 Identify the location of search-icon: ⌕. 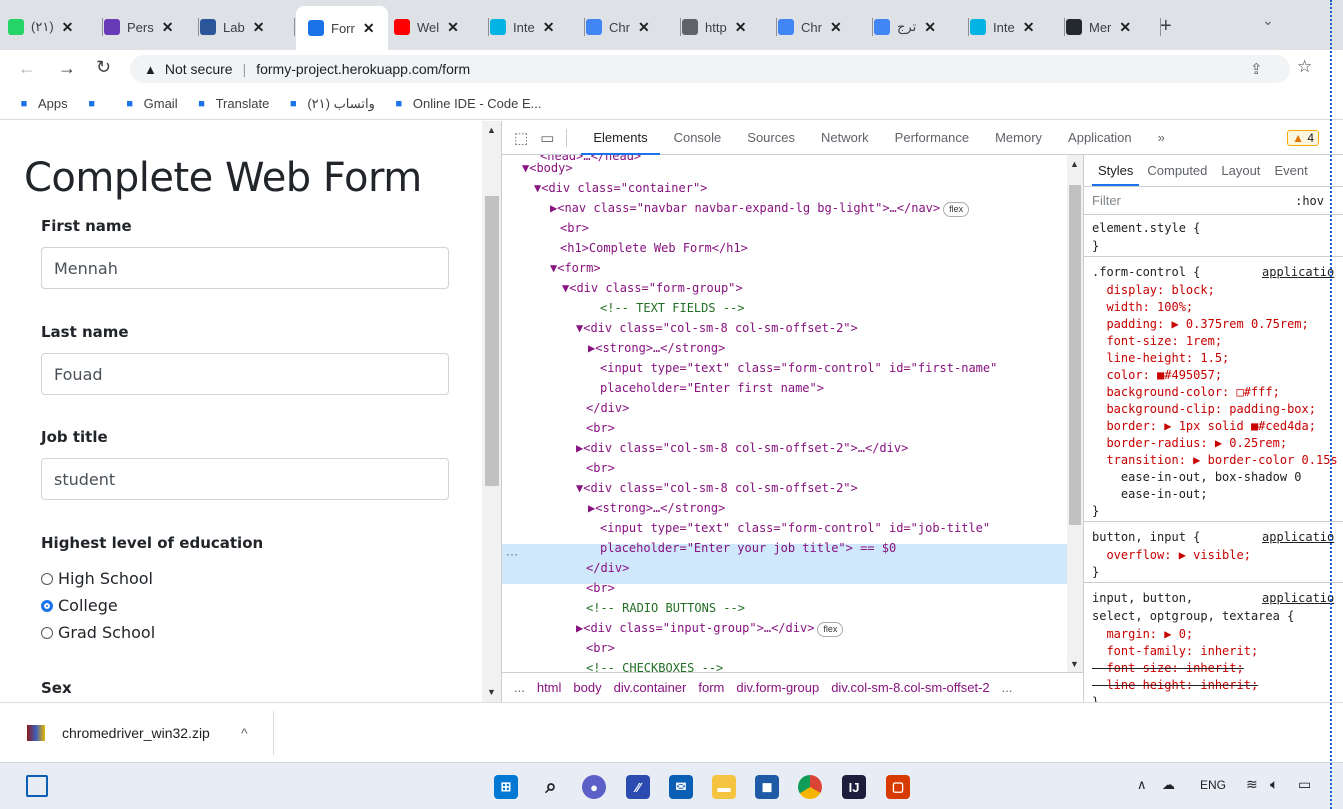
(551, 787).